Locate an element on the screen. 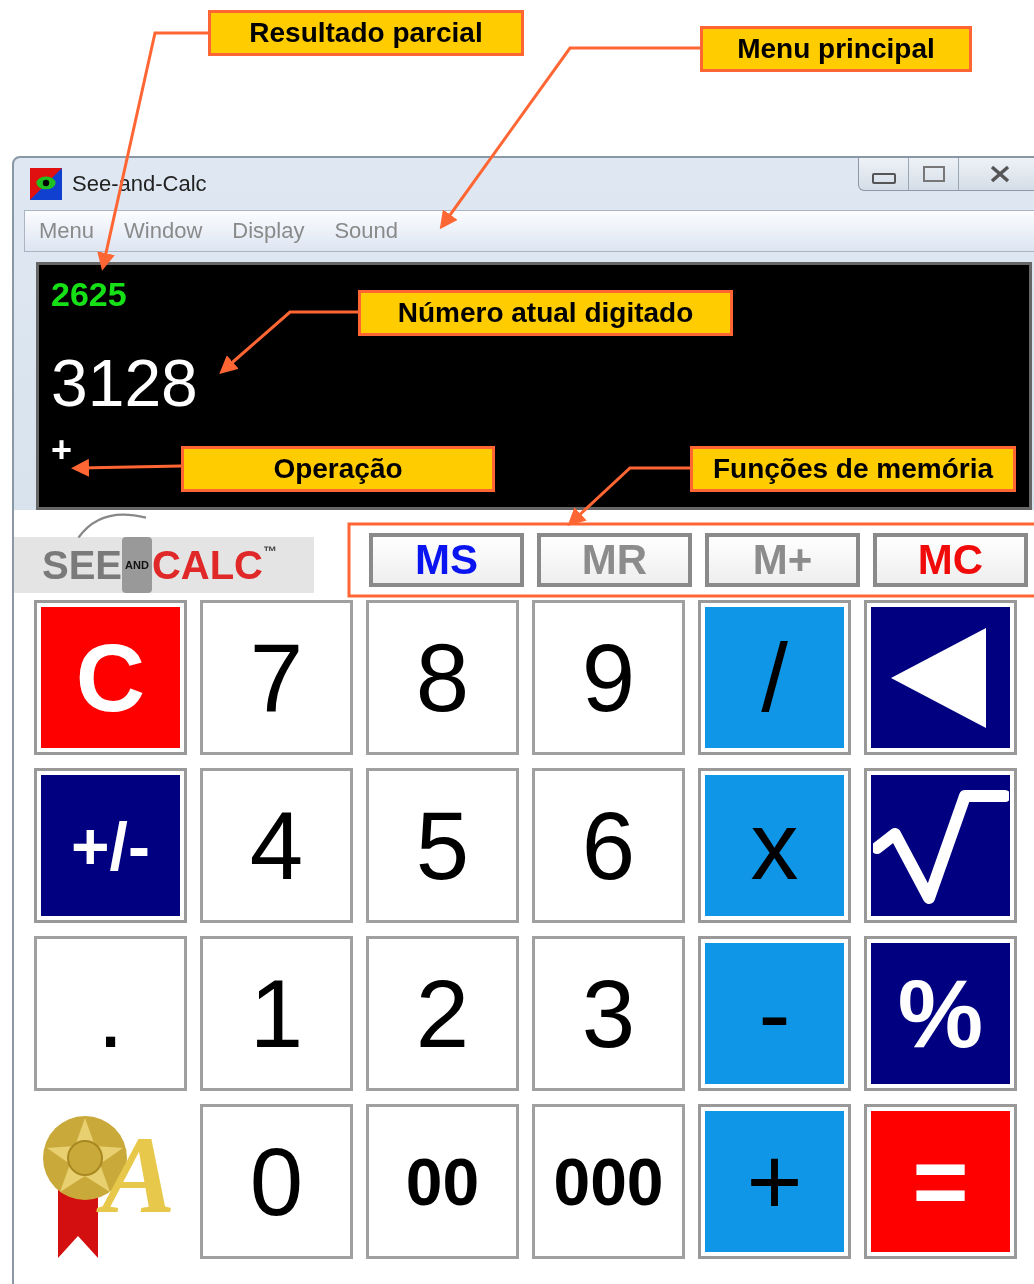 Image resolution: width=1034 pixels, height=1284 pixels. calculator-key: 7 is located at coordinates (276, 677).